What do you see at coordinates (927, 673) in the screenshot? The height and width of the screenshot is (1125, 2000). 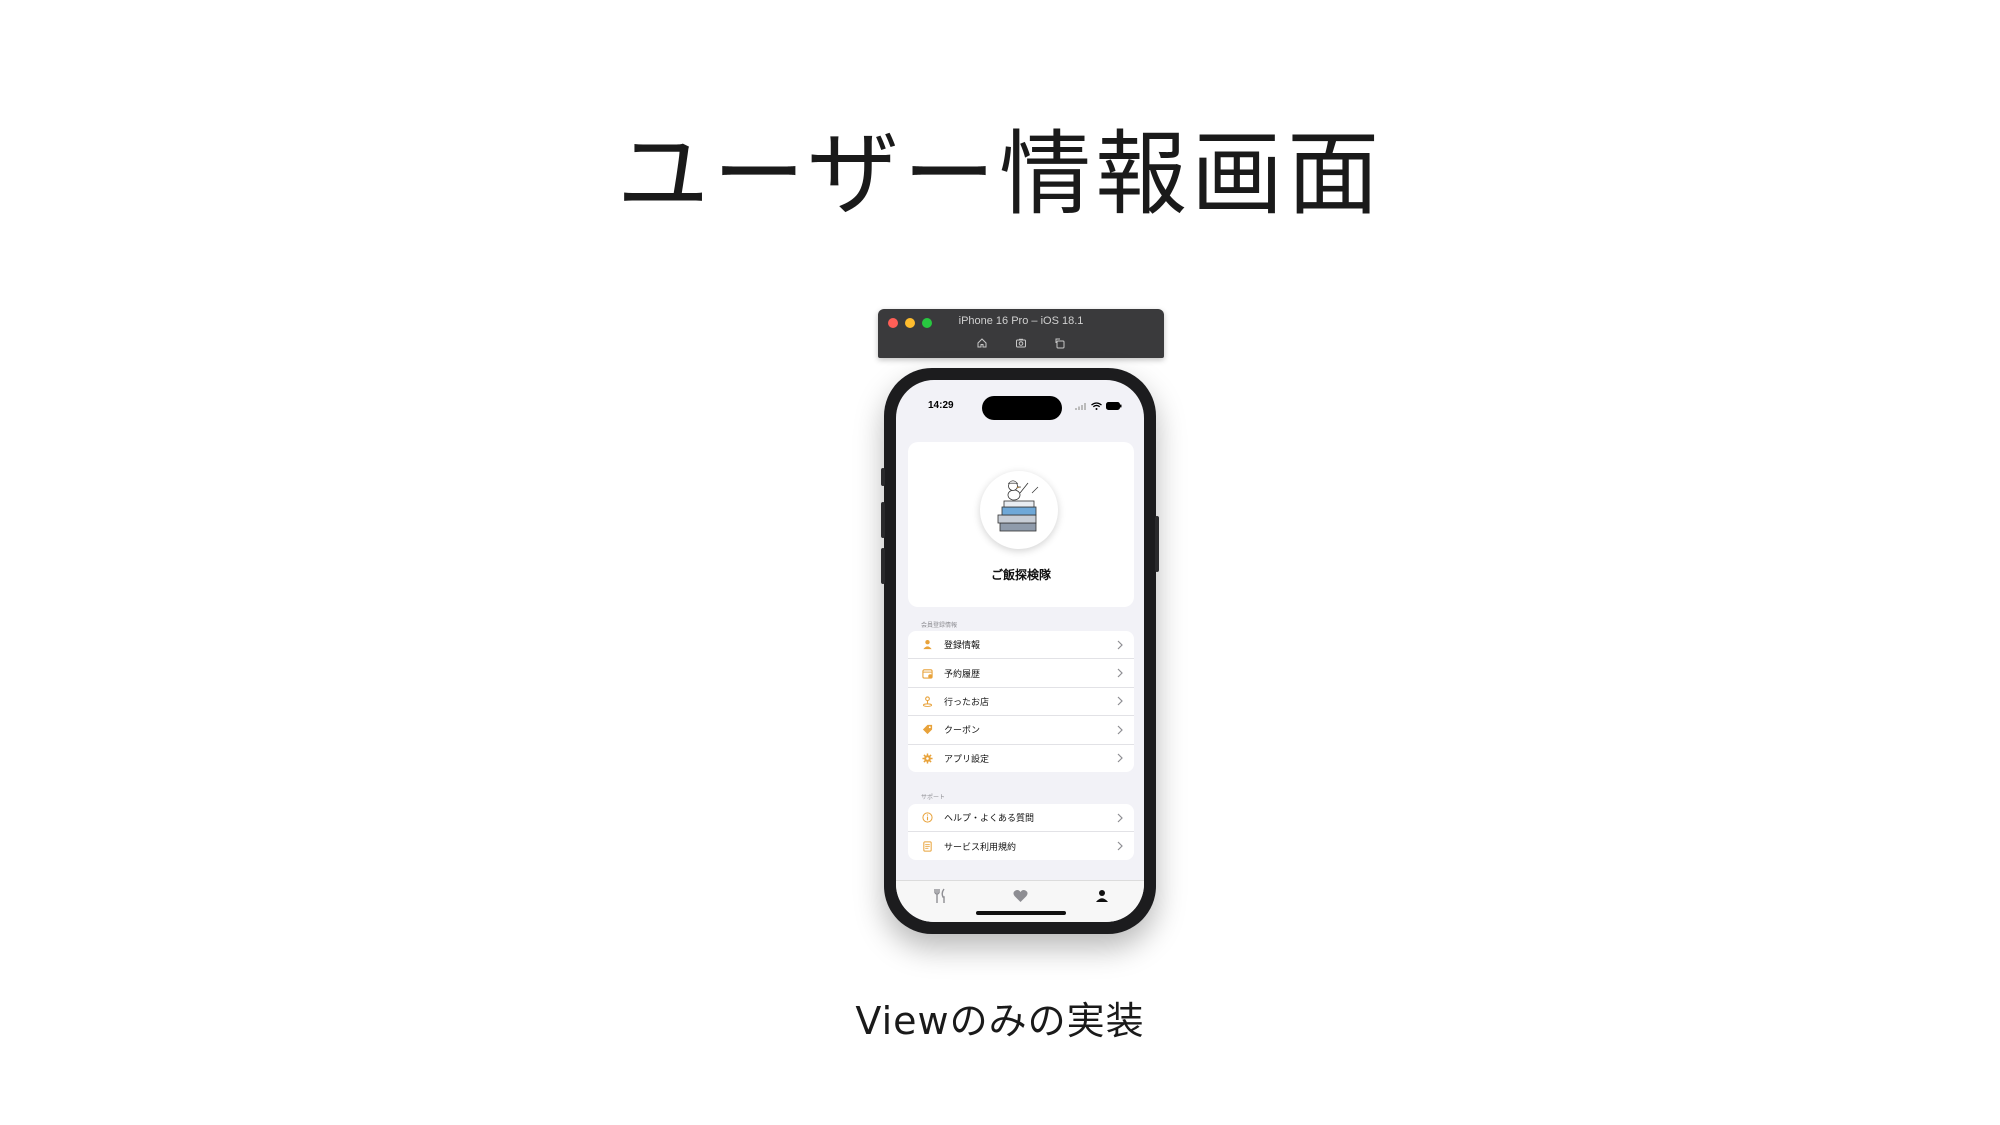 I see `calendar-icon` at bounding box center [927, 673].